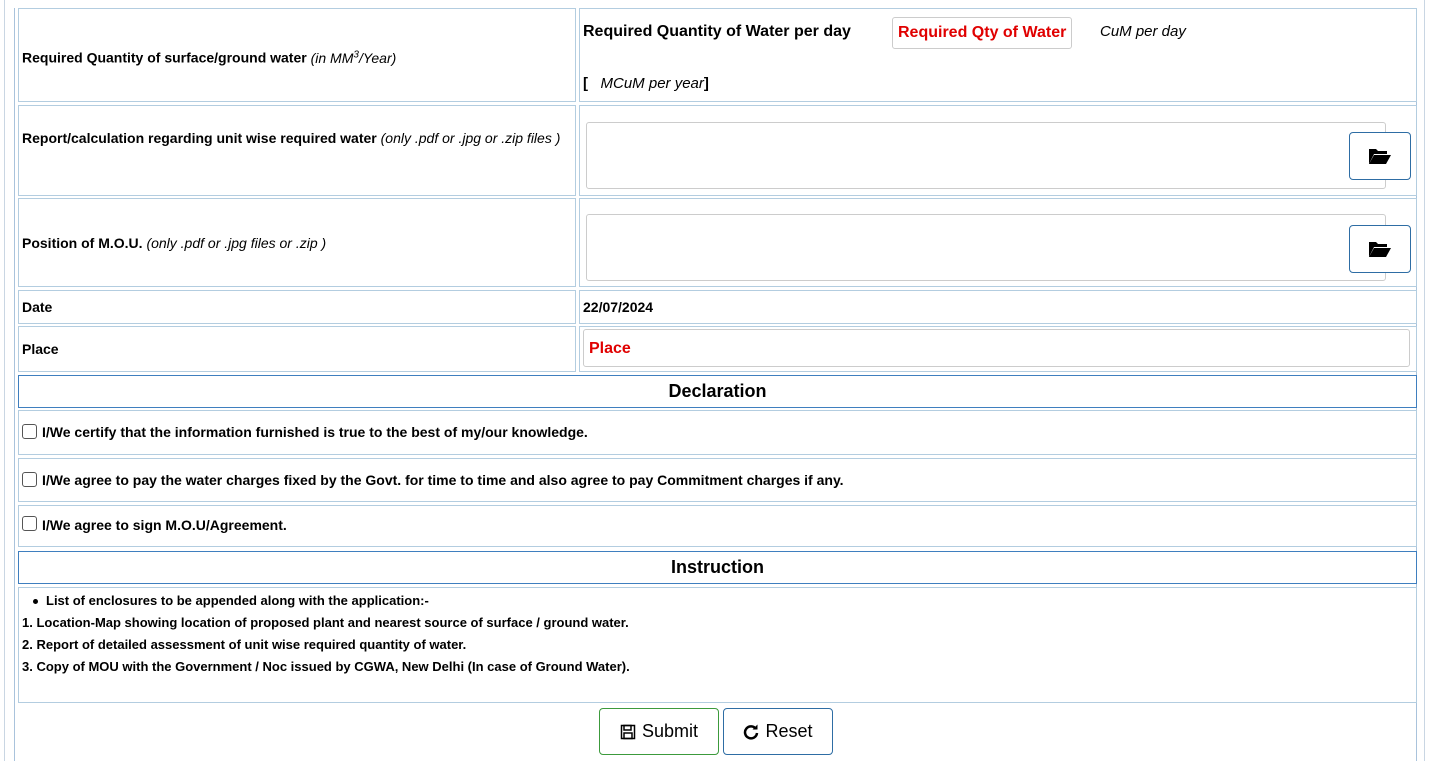  I want to click on per-day-quantity-input: Required Qty of Water, so click(982, 33).